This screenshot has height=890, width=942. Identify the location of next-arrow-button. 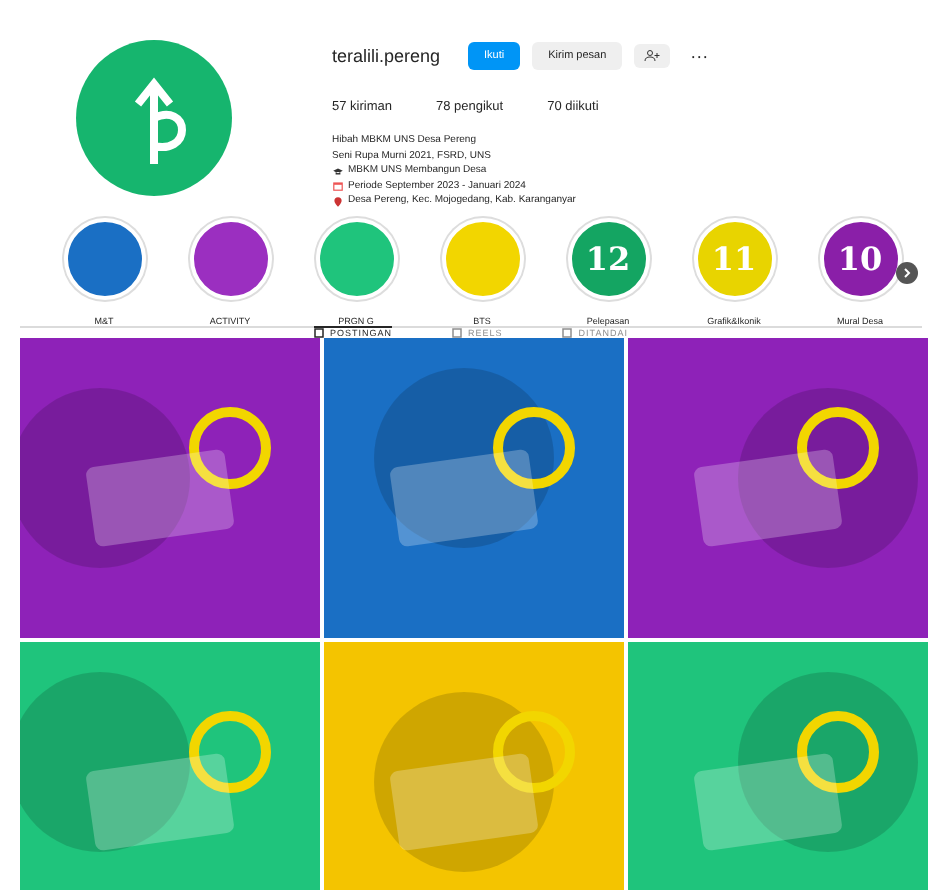
(907, 272).